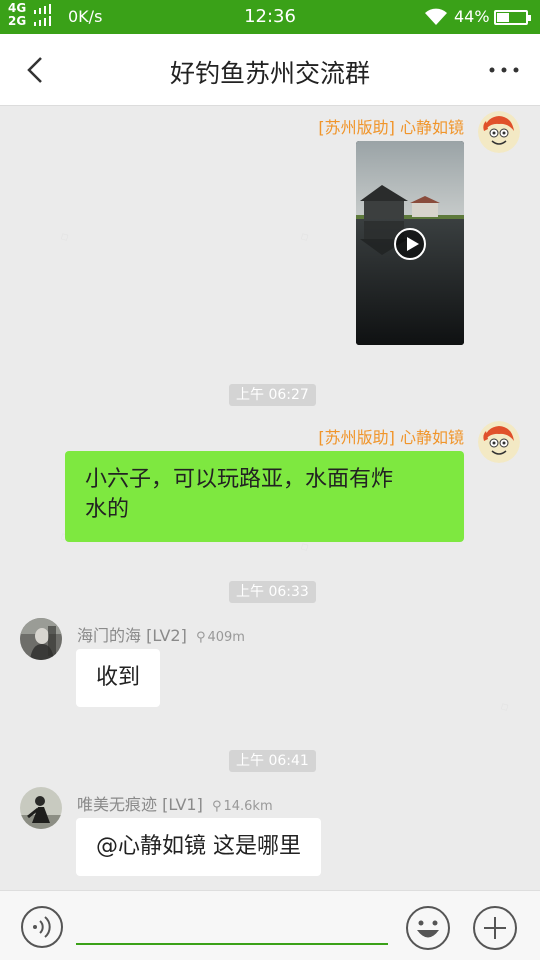 This screenshot has width=540, height=960. What do you see at coordinates (226, 637) in the screenshot?
I see `sender-distance: 409m` at bounding box center [226, 637].